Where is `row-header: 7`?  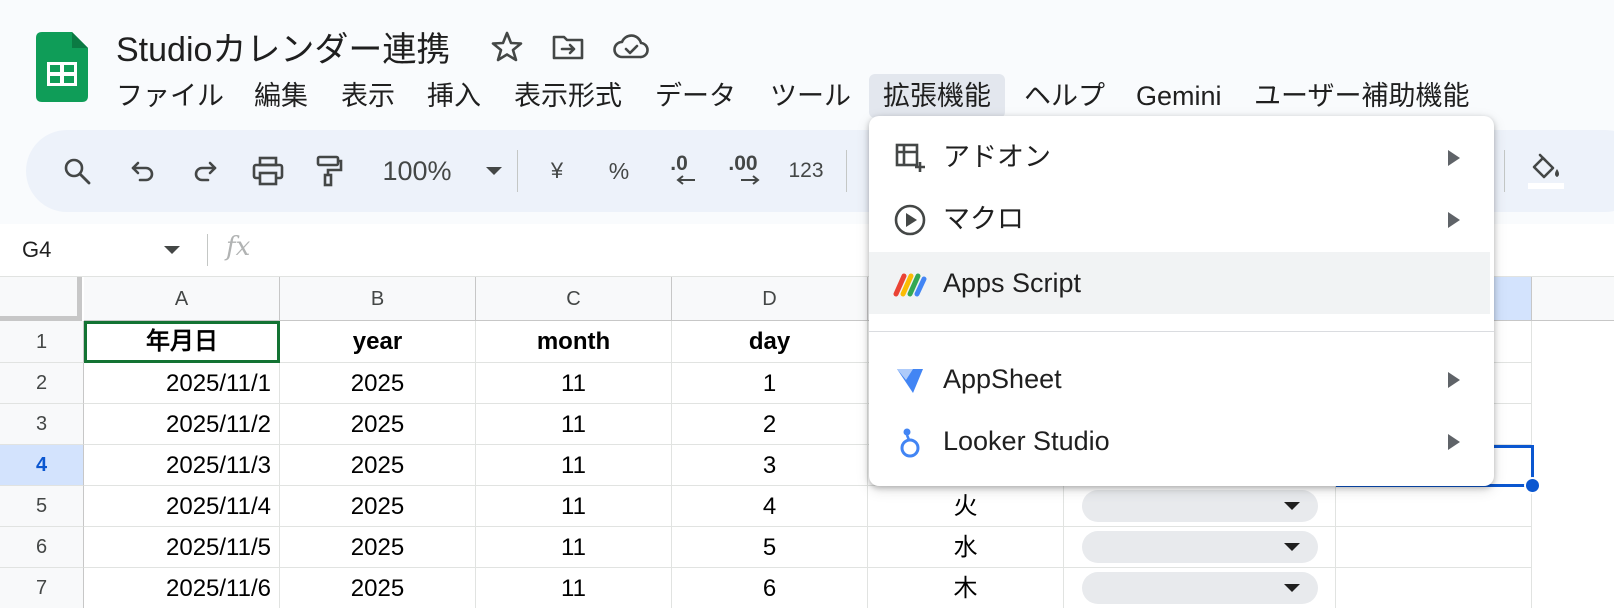 row-header: 7 is located at coordinates (42, 588).